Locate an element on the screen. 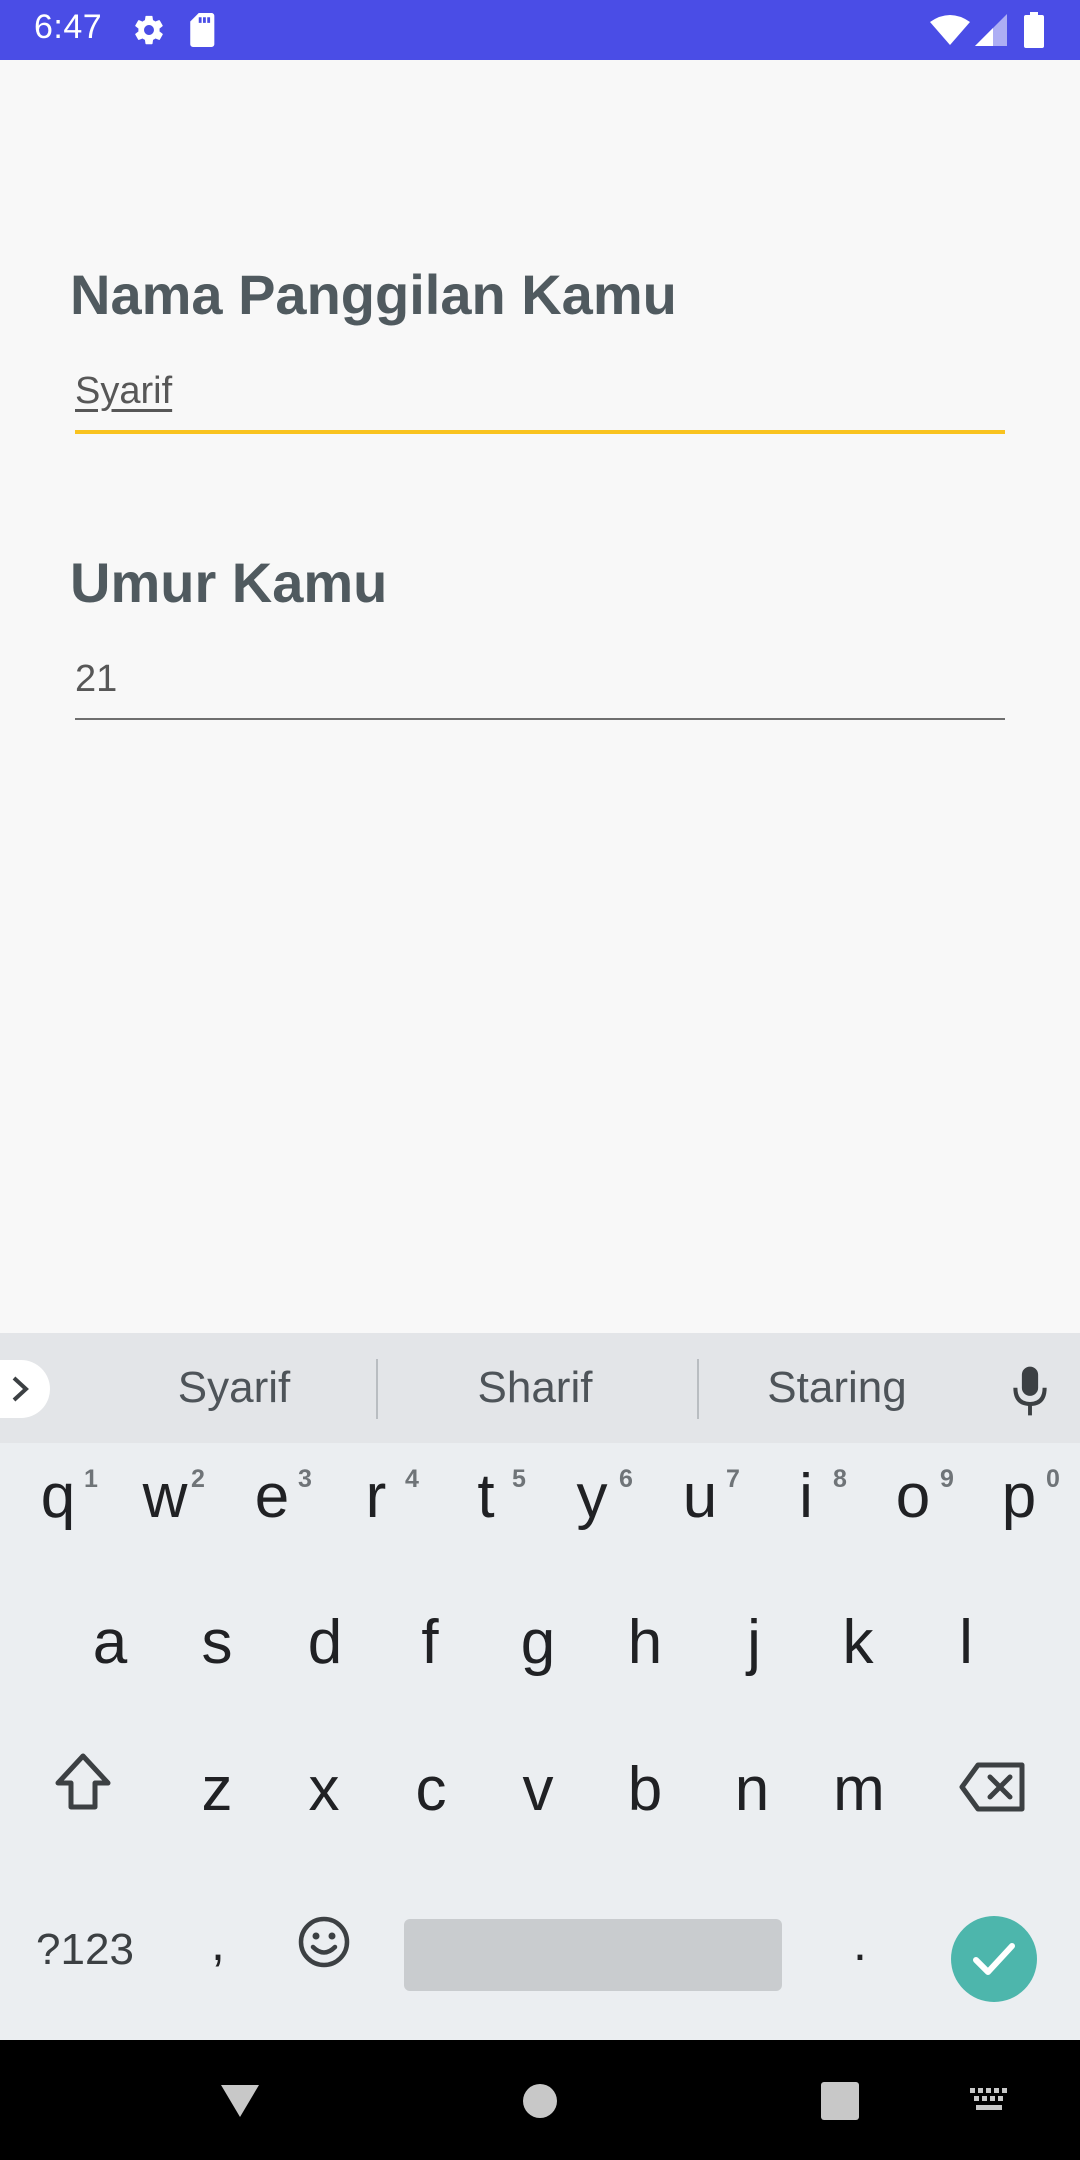  checkmark-icon is located at coordinates (994, 1959).